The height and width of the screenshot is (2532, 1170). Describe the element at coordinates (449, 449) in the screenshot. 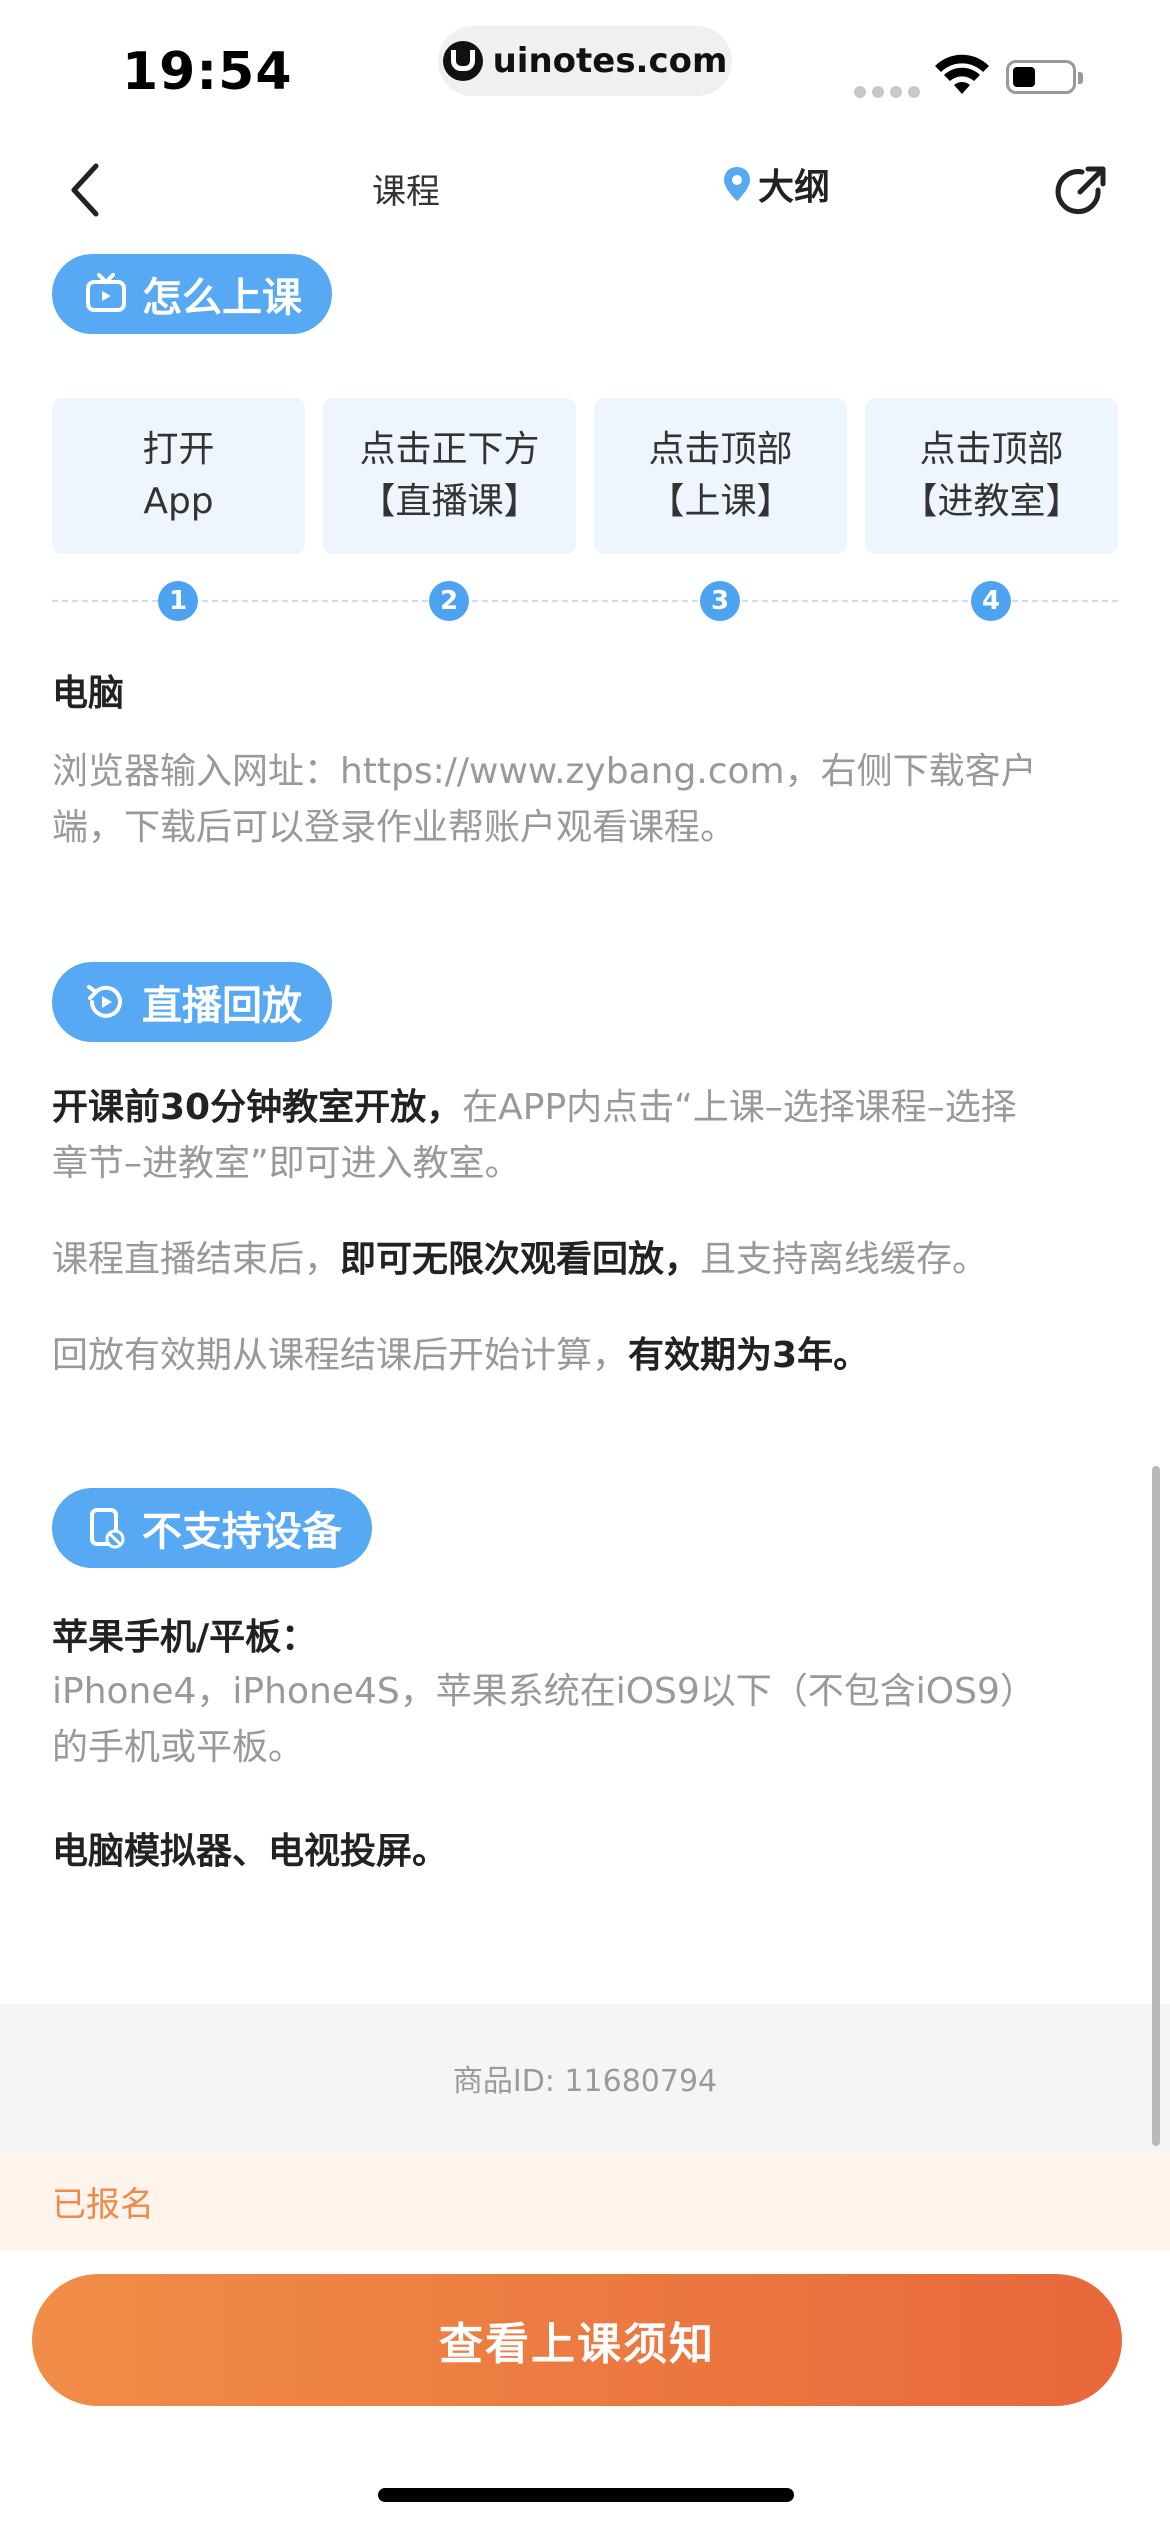

I see `step-line1: 点击正下方` at that location.